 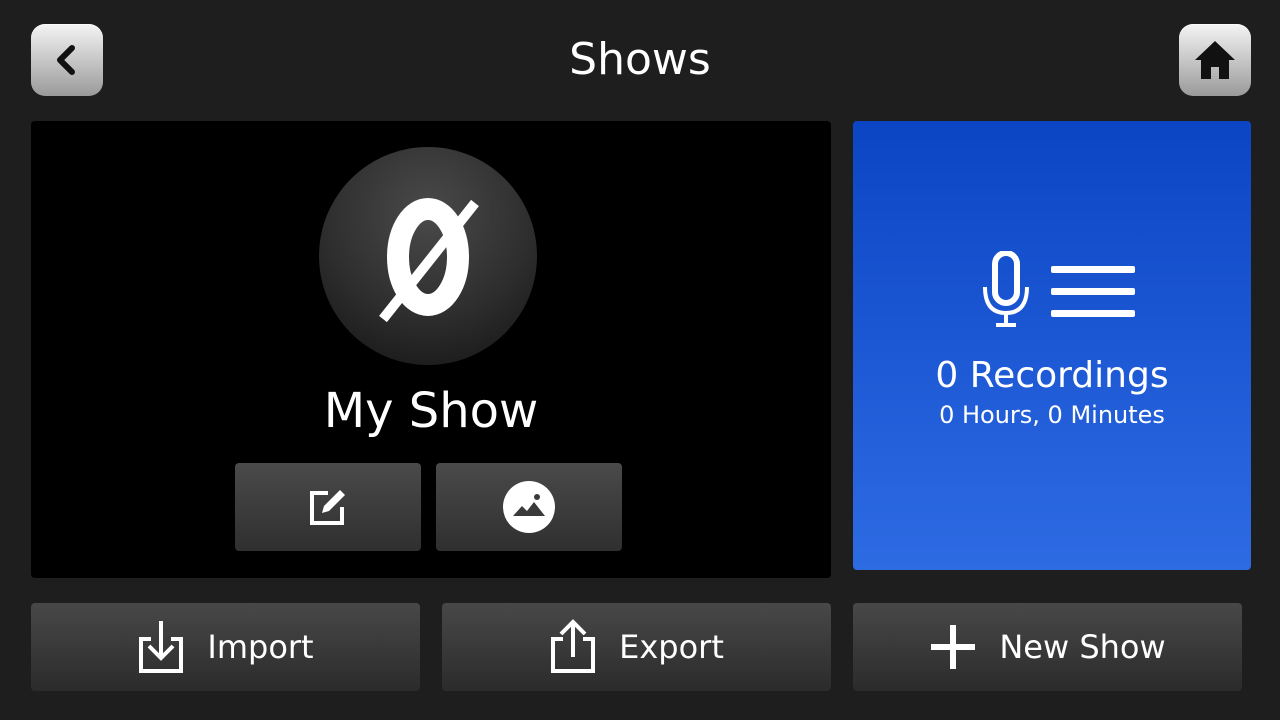 What do you see at coordinates (671, 647) in the screenshot?
I see `export-label: Export` at bounding box center [671, 647].